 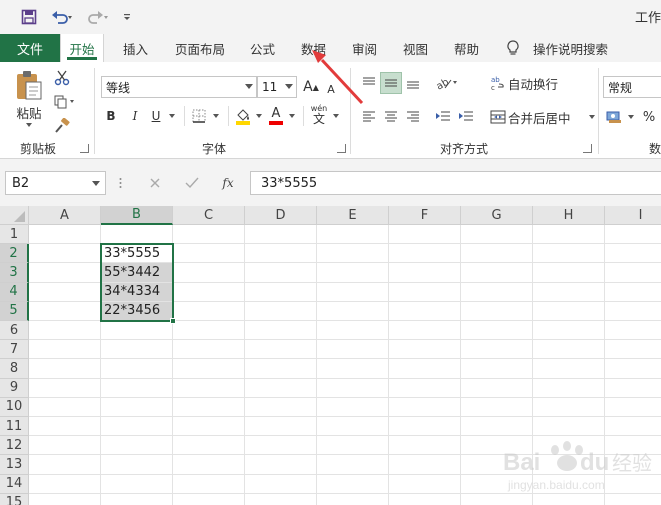 I want to click on cell-i10, so click(x=633, y=407).